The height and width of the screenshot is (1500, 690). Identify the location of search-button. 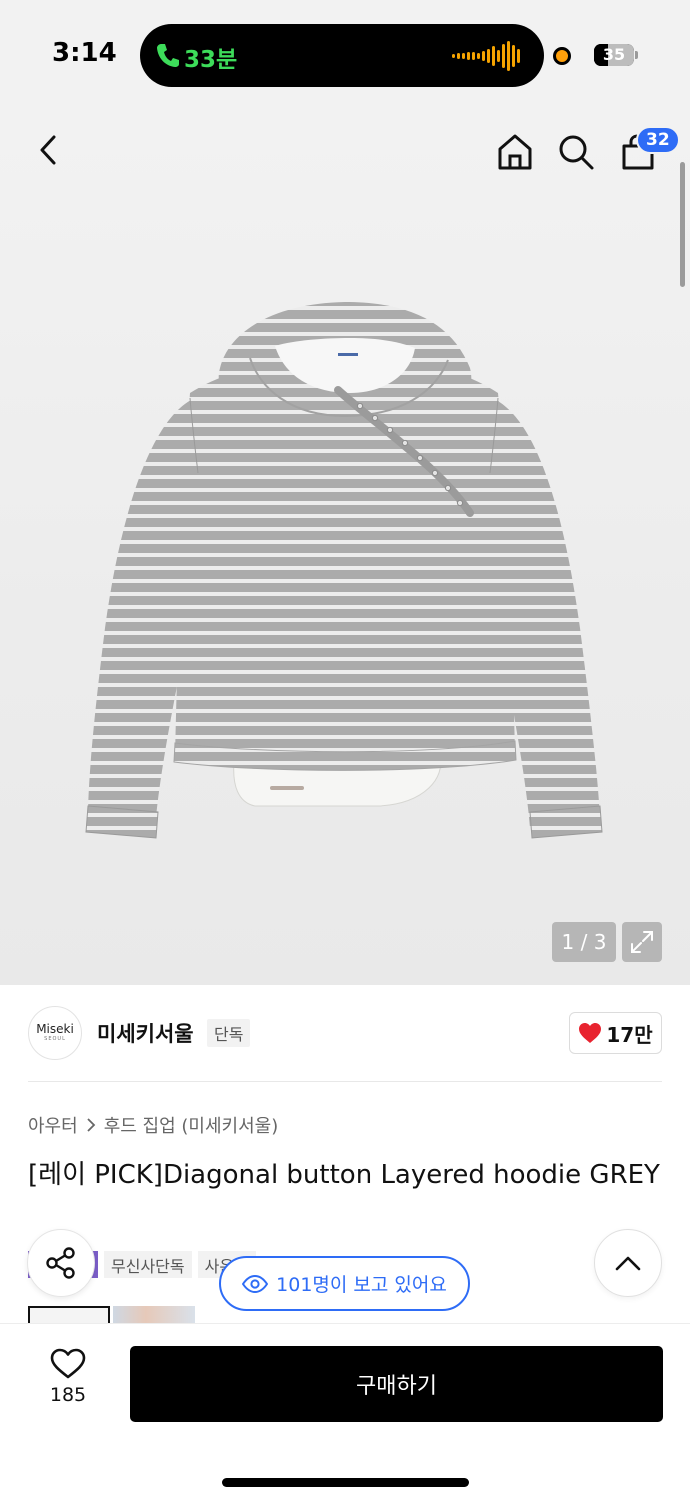
(576, 152).